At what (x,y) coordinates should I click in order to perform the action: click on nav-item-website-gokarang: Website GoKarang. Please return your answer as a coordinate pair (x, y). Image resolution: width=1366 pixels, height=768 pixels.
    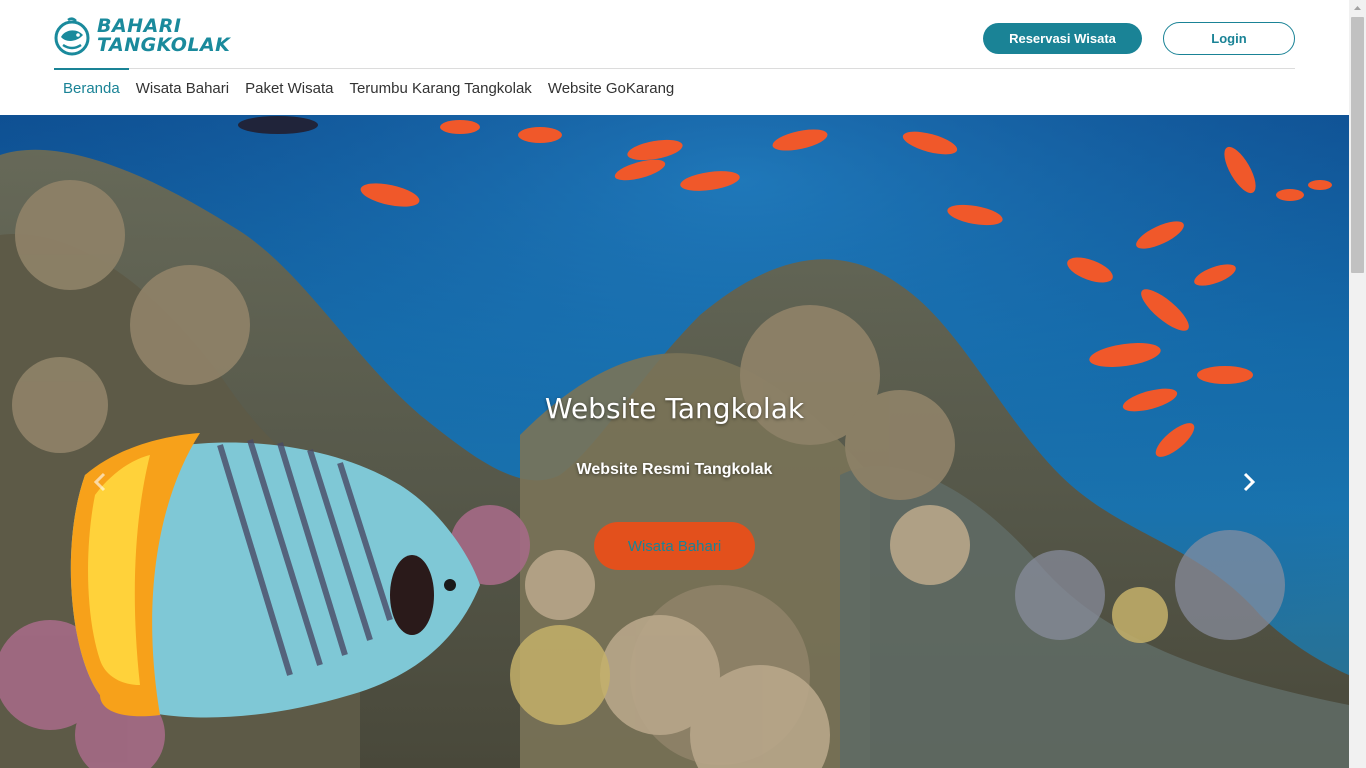
    Looking at the image, I should click on (611, 88).